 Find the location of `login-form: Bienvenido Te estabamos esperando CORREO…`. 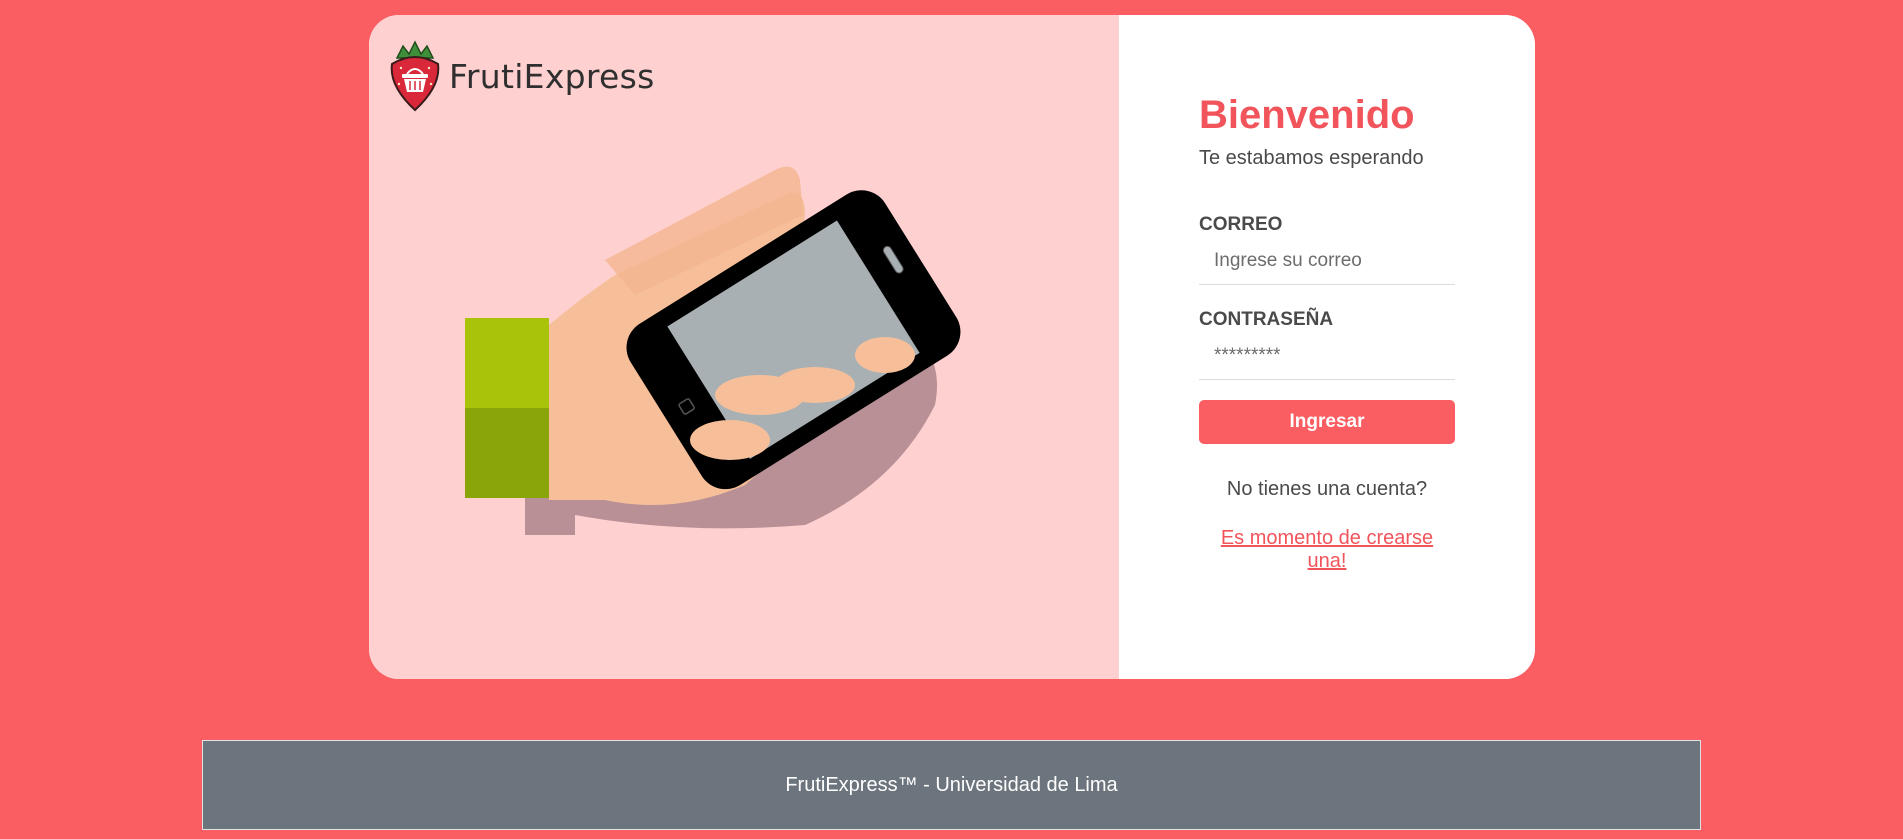

login-form: Bienvenido Te estabamos esperando CORREO… is located at coordinates (1327, 324).